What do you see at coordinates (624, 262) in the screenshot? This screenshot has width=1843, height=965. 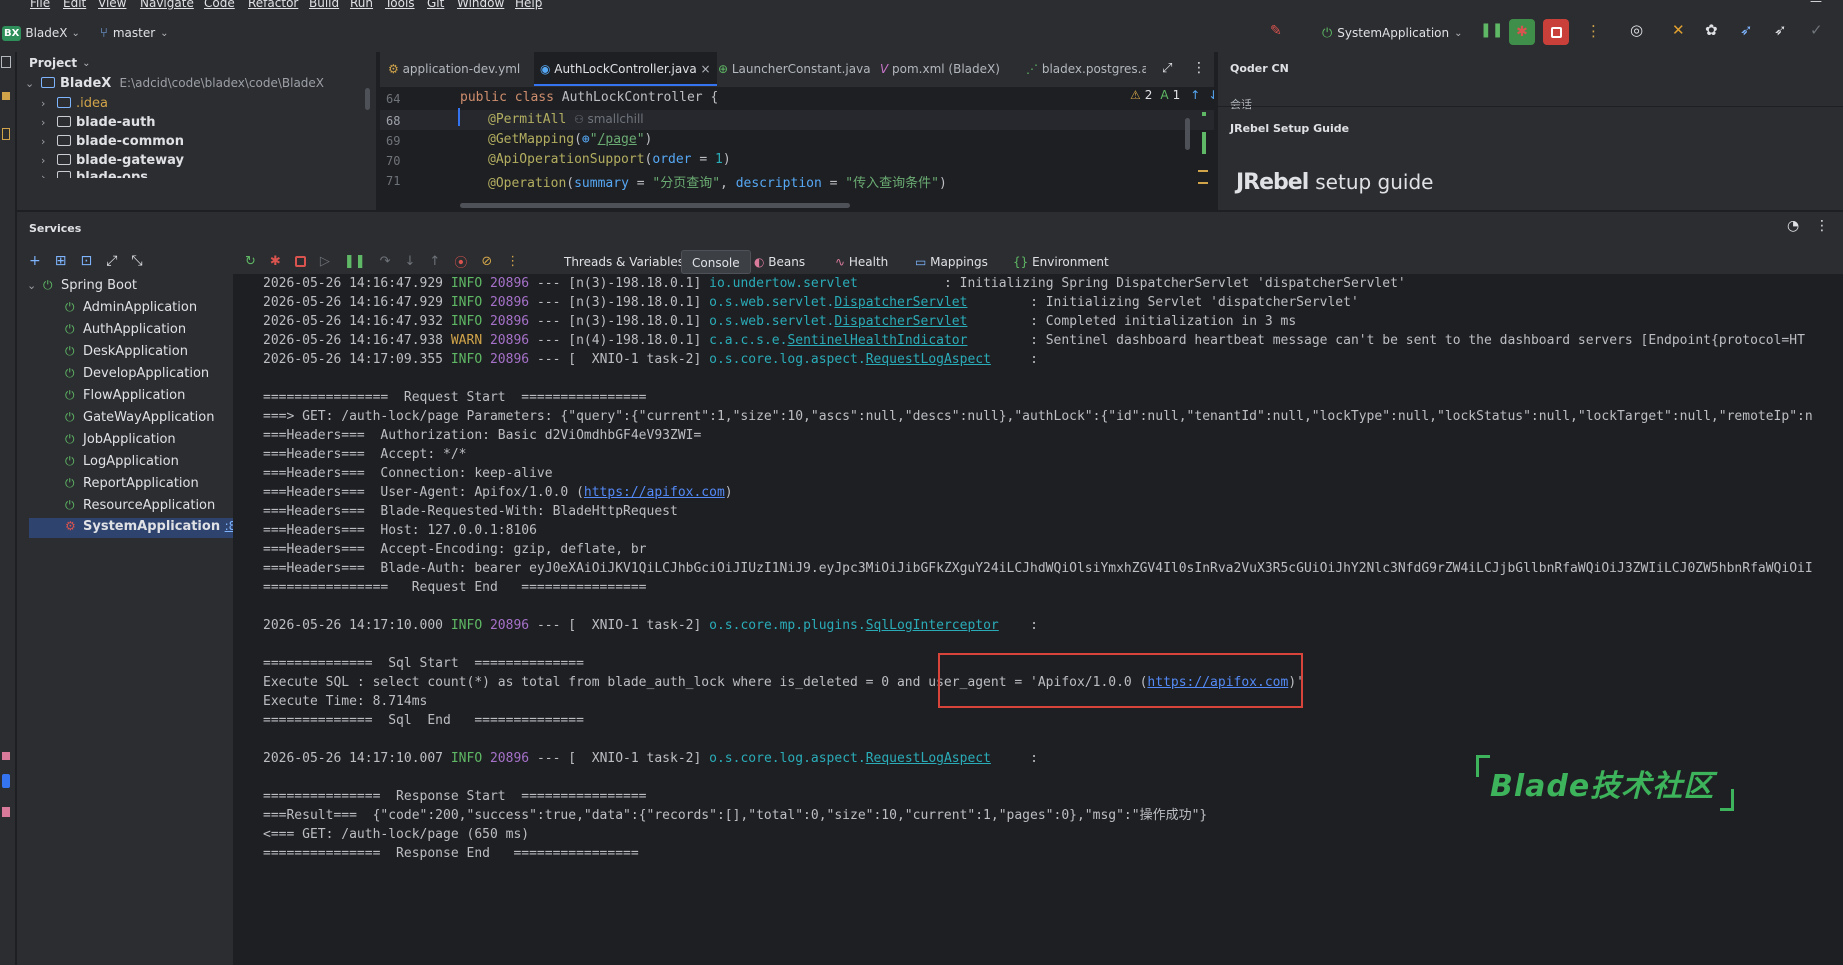 I see `tab-threads-variables: Threads & Variables` at bounding box center [624, 262].